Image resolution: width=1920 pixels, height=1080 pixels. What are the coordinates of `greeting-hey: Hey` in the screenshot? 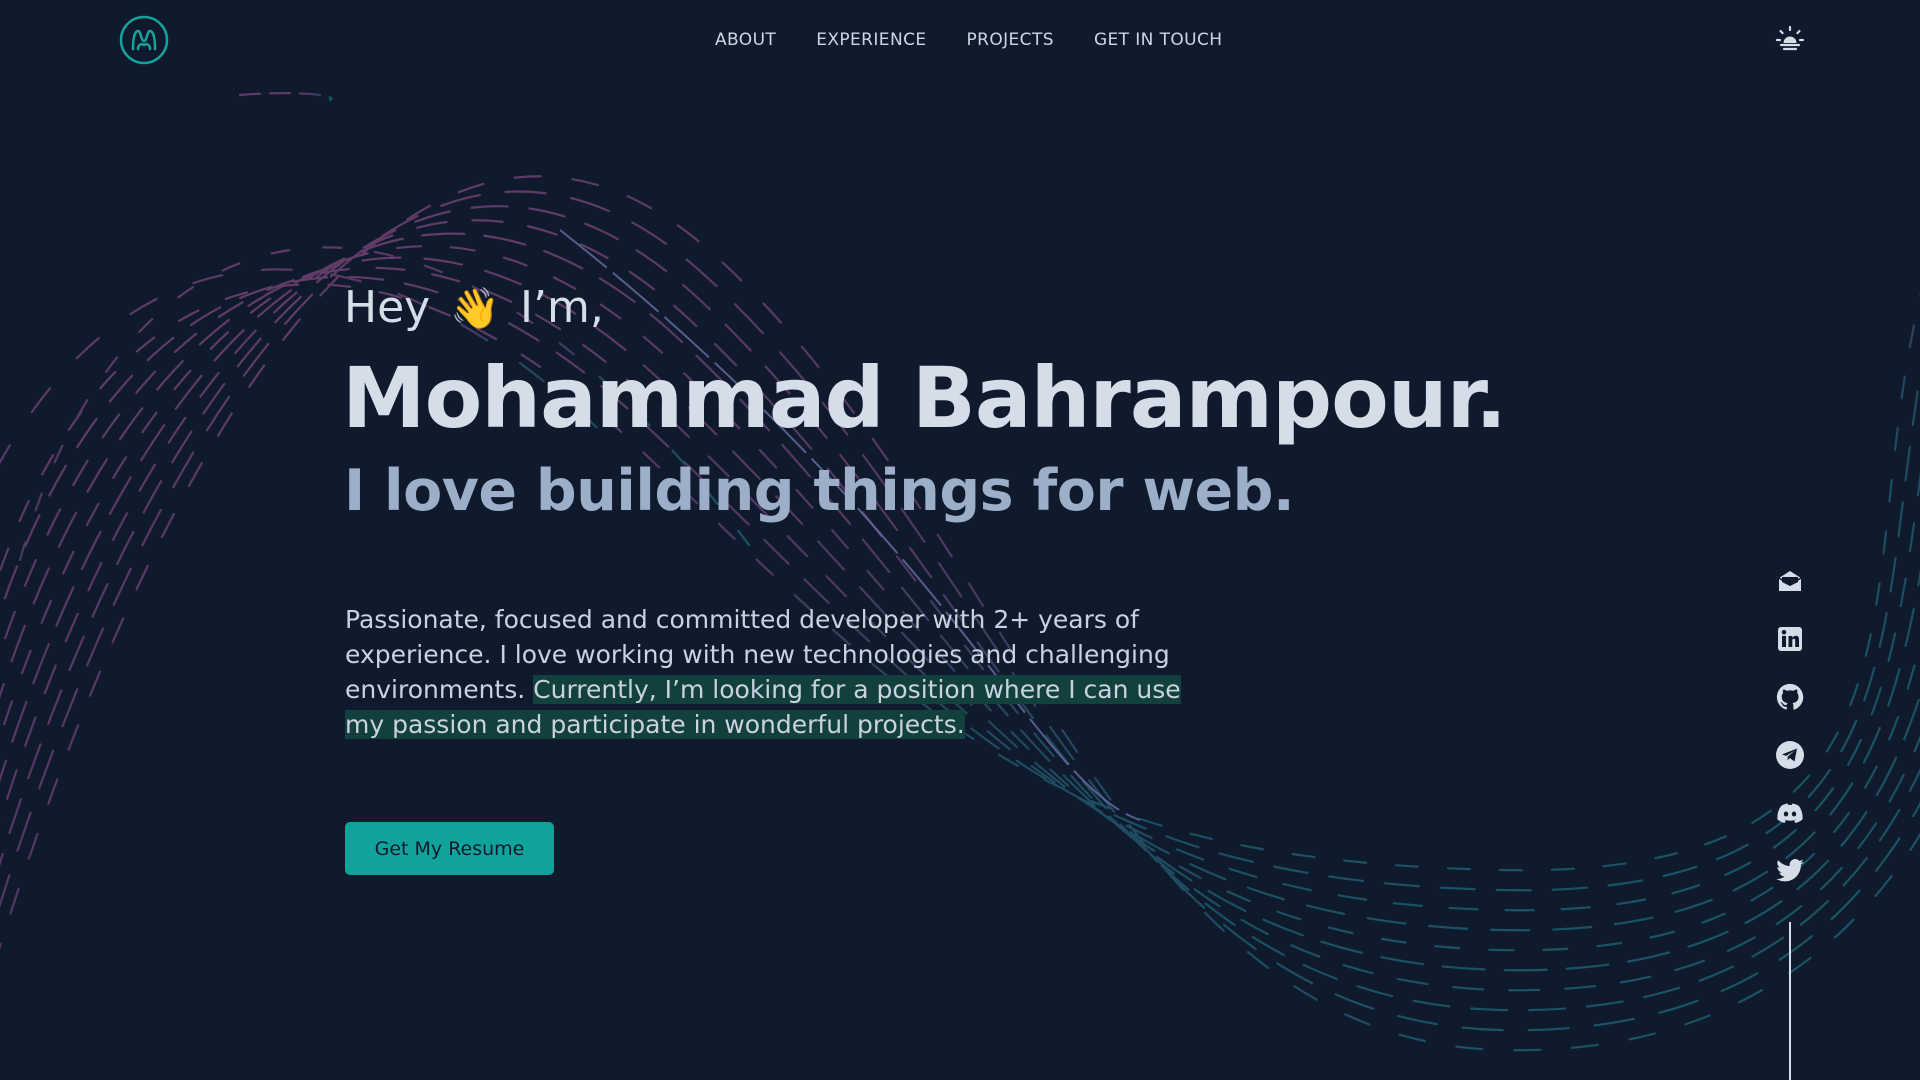 It's located at (387, 307).